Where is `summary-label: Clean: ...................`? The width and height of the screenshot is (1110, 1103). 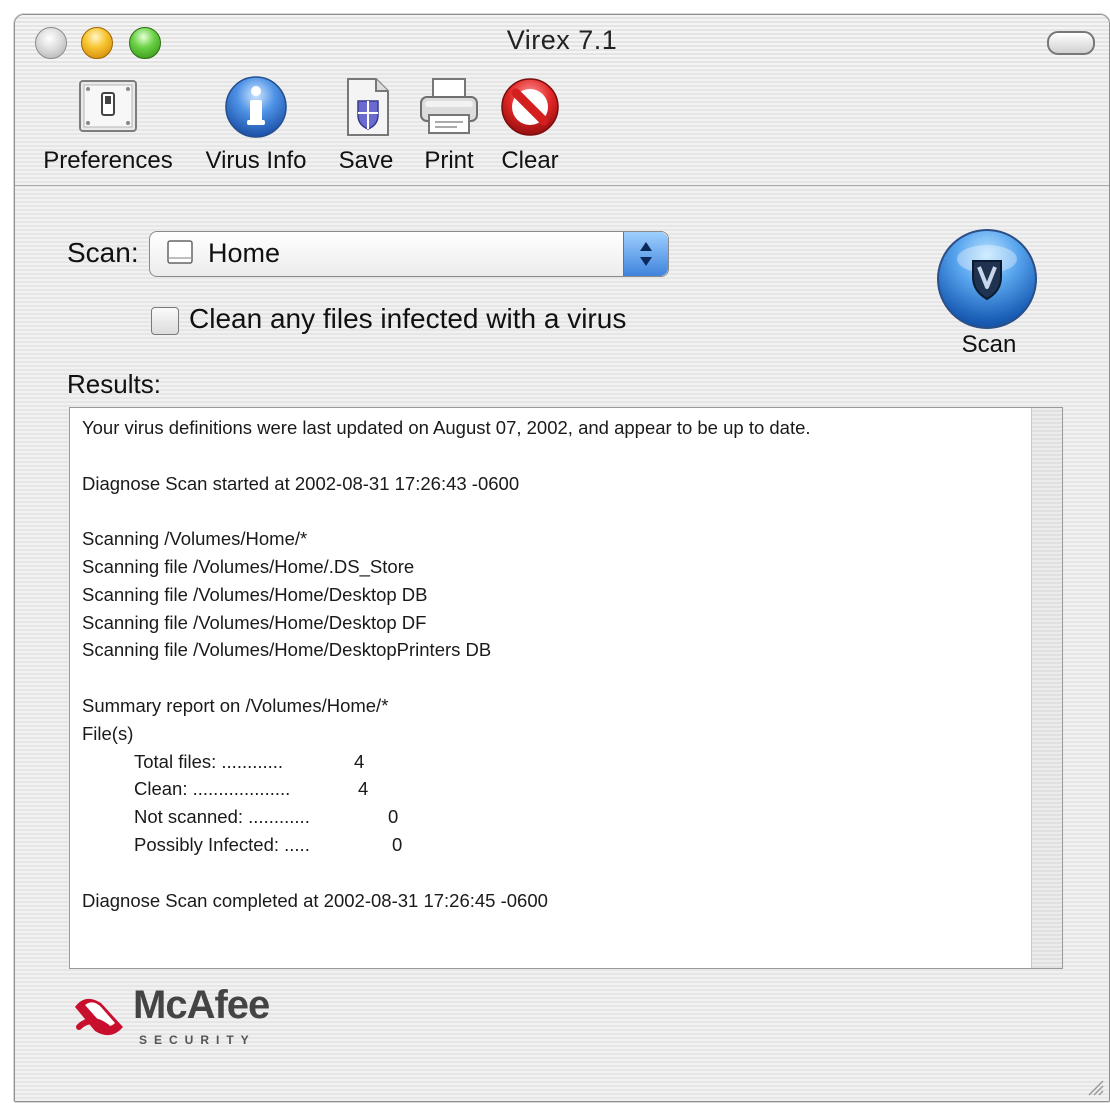 summary-label: Clean: ................... is located at coordinates (212, 789).